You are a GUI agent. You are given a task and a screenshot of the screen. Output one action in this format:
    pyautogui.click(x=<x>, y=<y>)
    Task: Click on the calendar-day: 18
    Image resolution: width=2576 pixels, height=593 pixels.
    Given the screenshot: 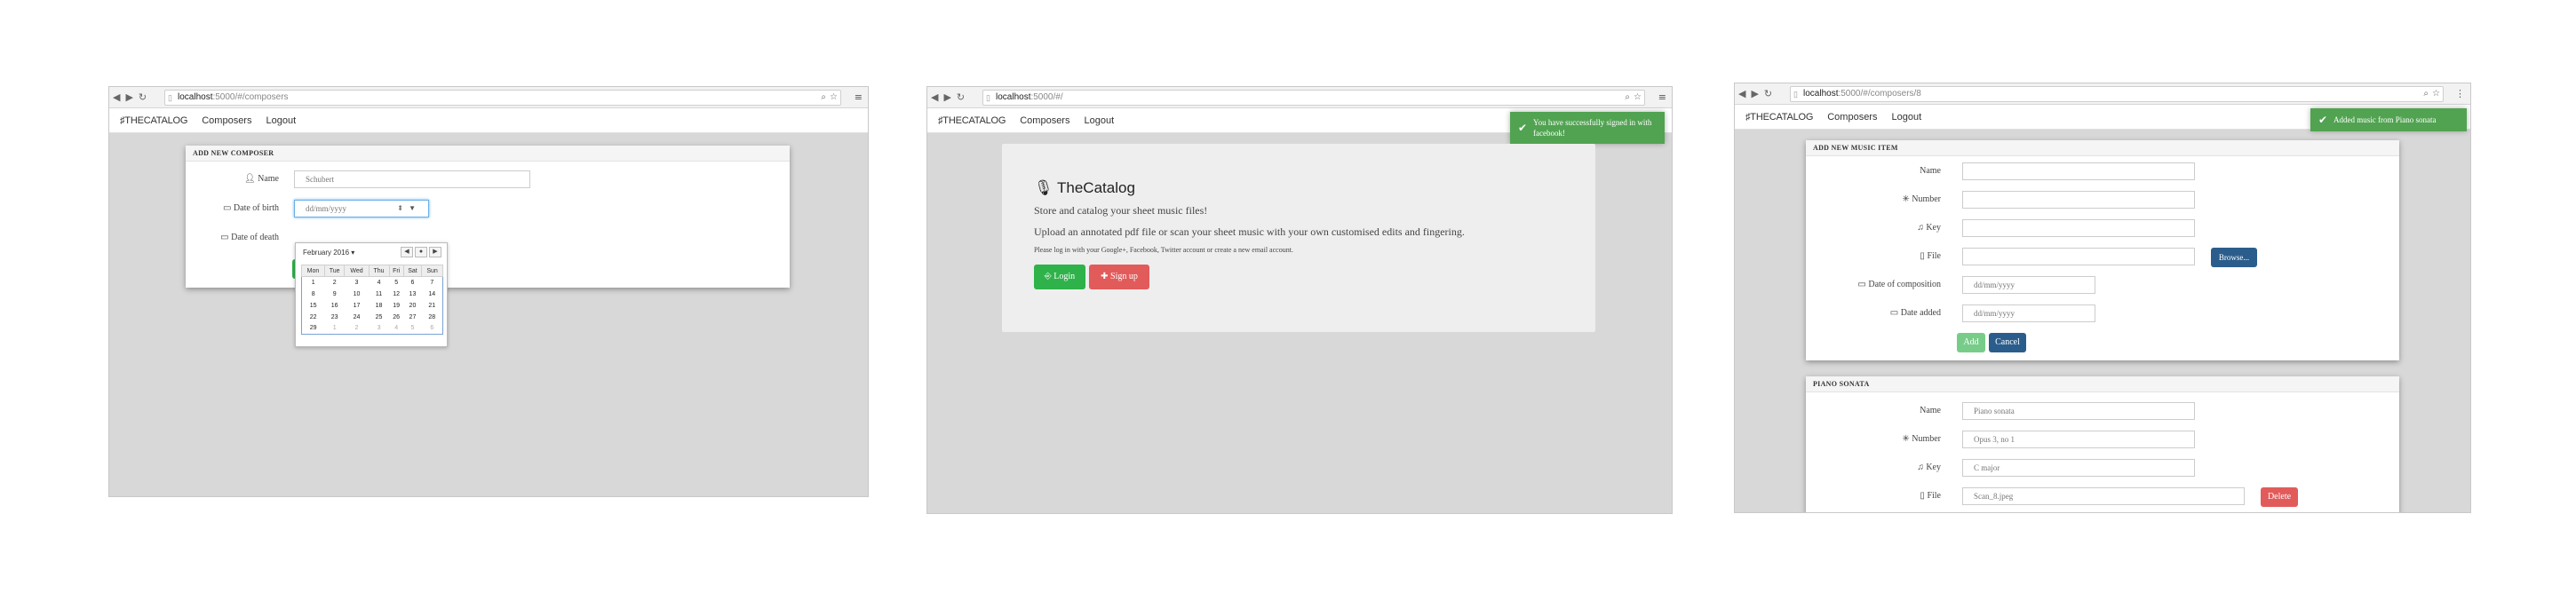 What is the action you would take?
    pyautogui.click(x=379, y=306)
    